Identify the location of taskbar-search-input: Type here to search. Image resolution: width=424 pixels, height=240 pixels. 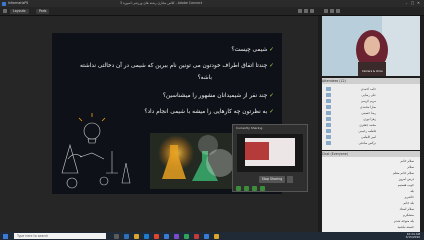
(60, 236).